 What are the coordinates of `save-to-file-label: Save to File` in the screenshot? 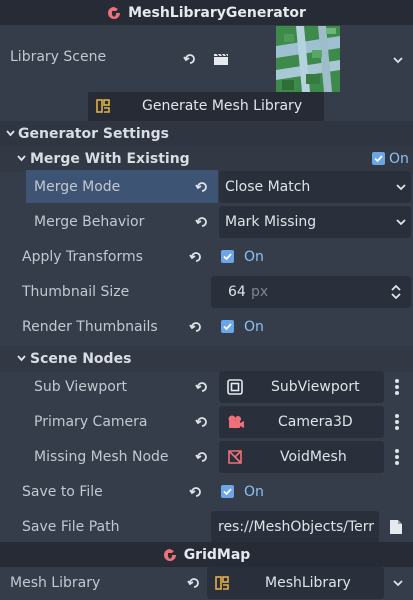 It's located at (62, 492).